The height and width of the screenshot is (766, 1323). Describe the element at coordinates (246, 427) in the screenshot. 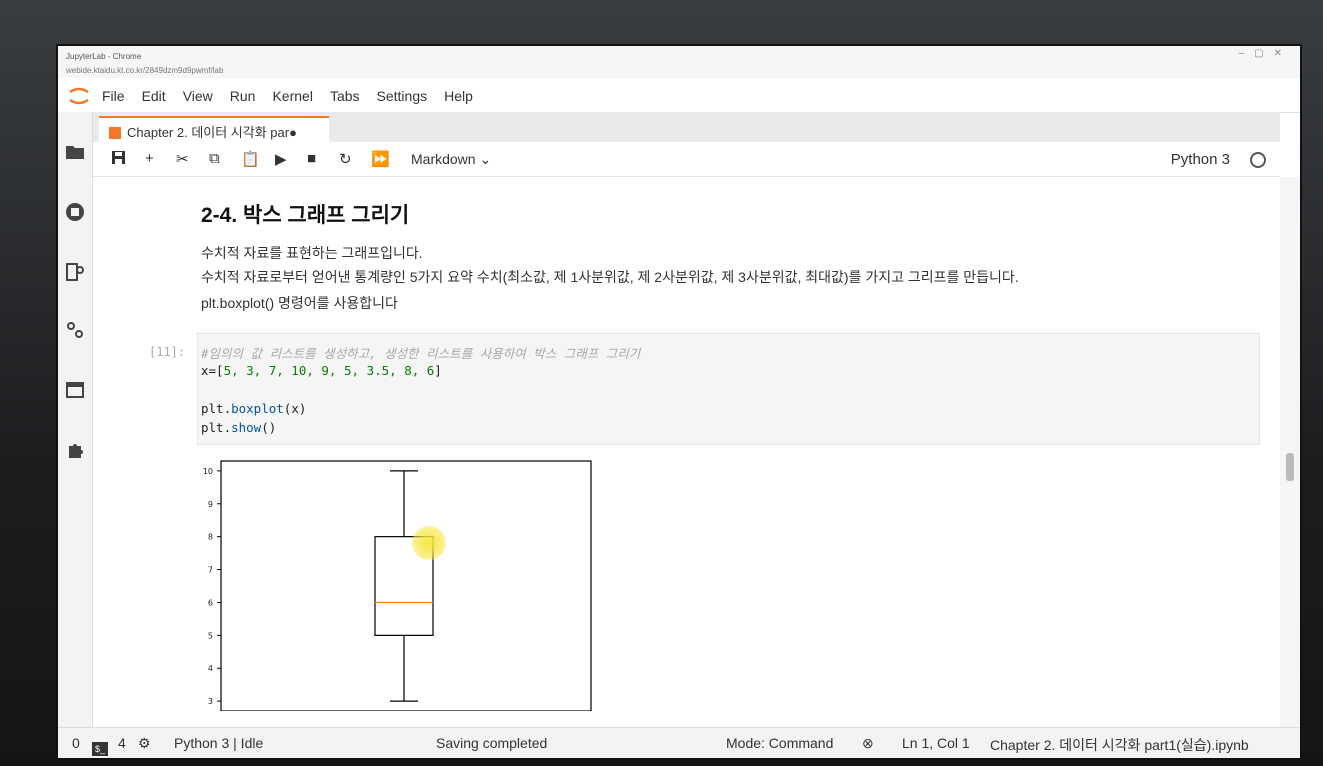

I see `code-show-fn: show` at that location.